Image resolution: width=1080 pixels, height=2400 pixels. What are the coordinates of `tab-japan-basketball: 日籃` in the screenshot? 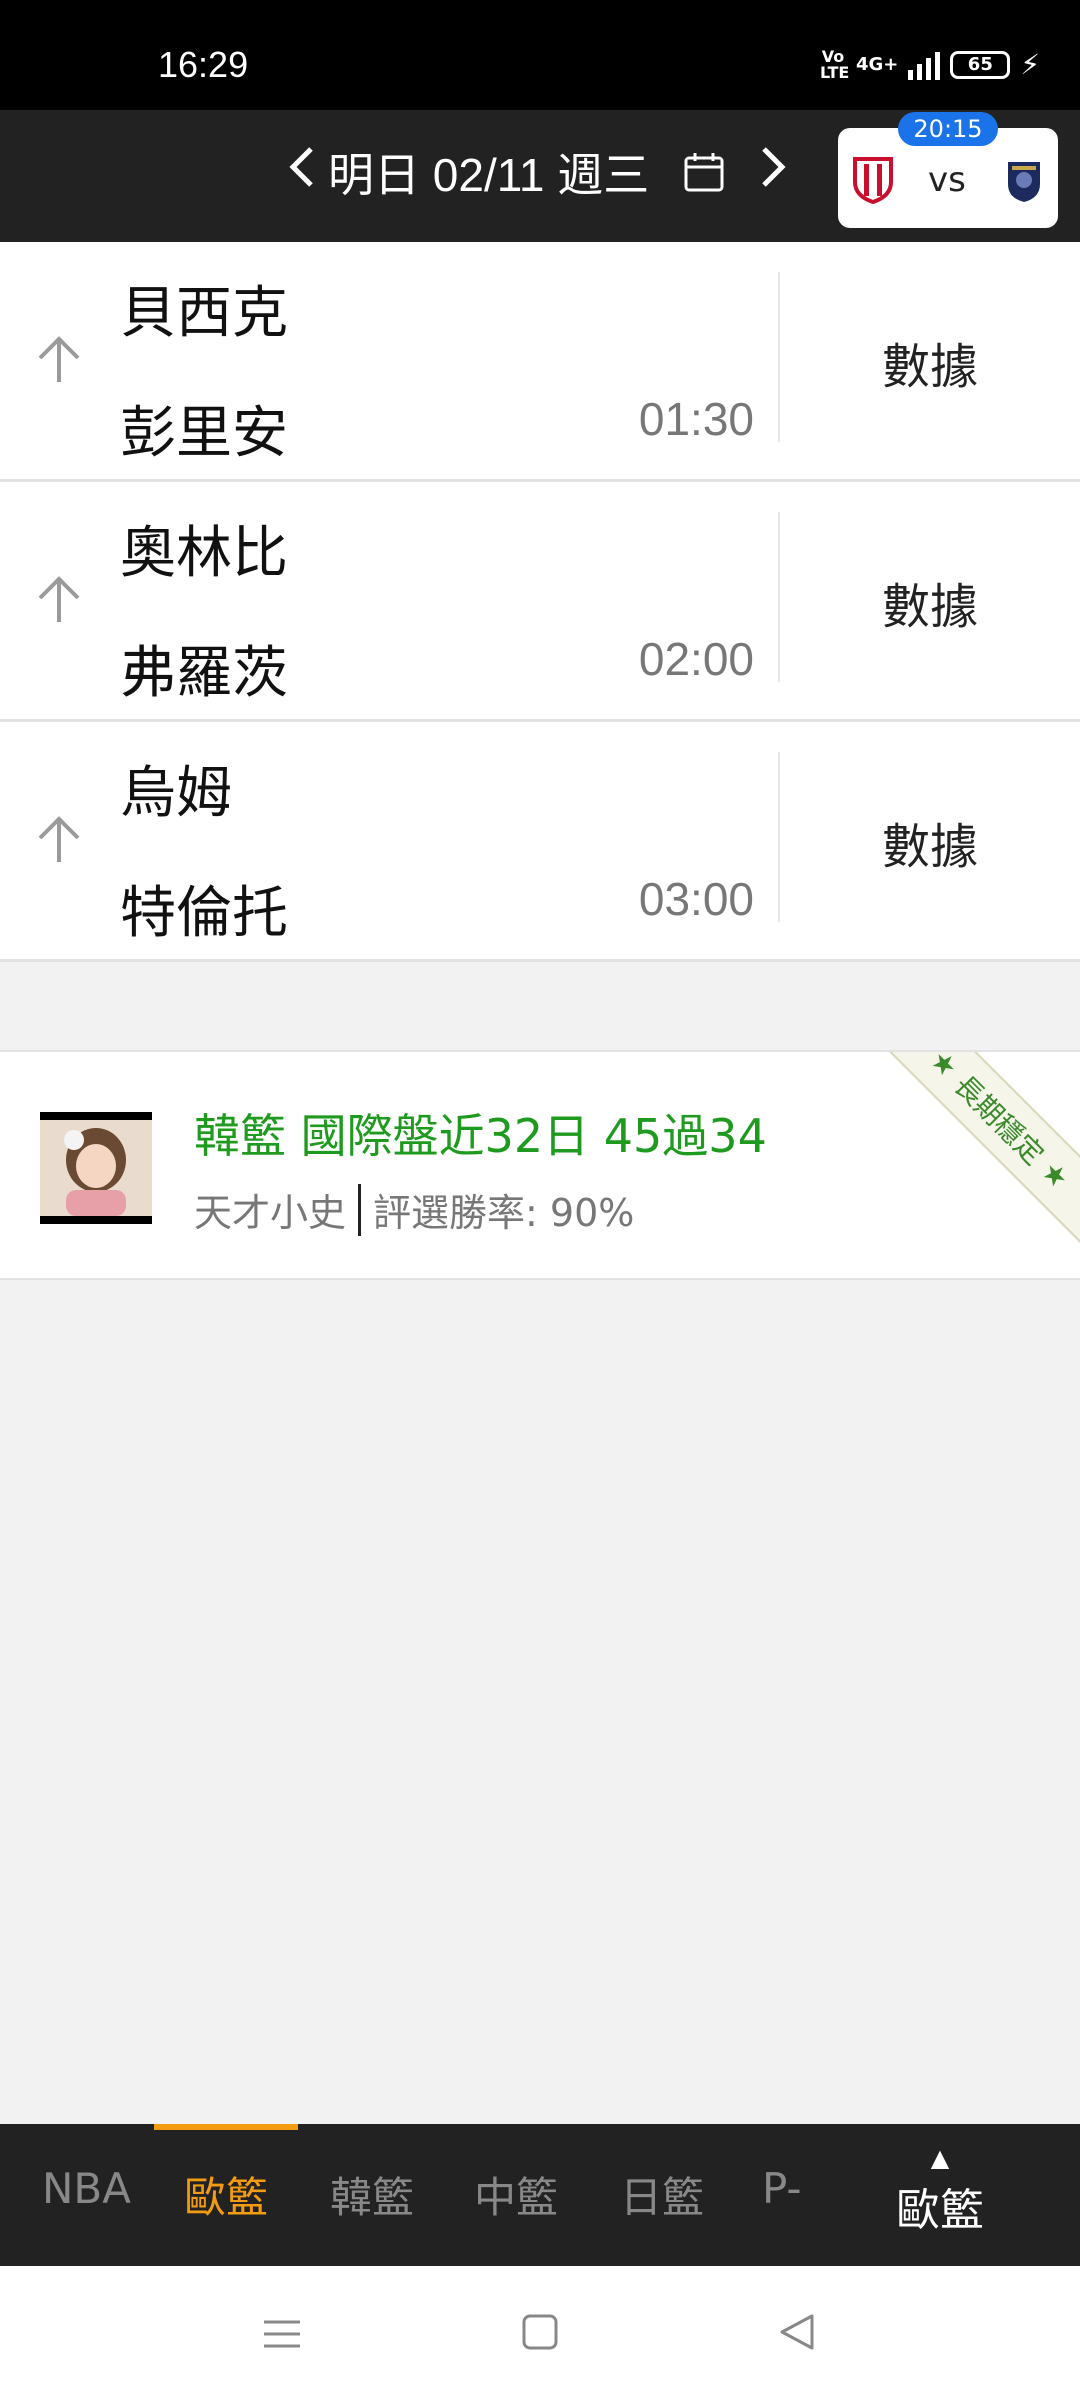 It's located at (662, 2194).